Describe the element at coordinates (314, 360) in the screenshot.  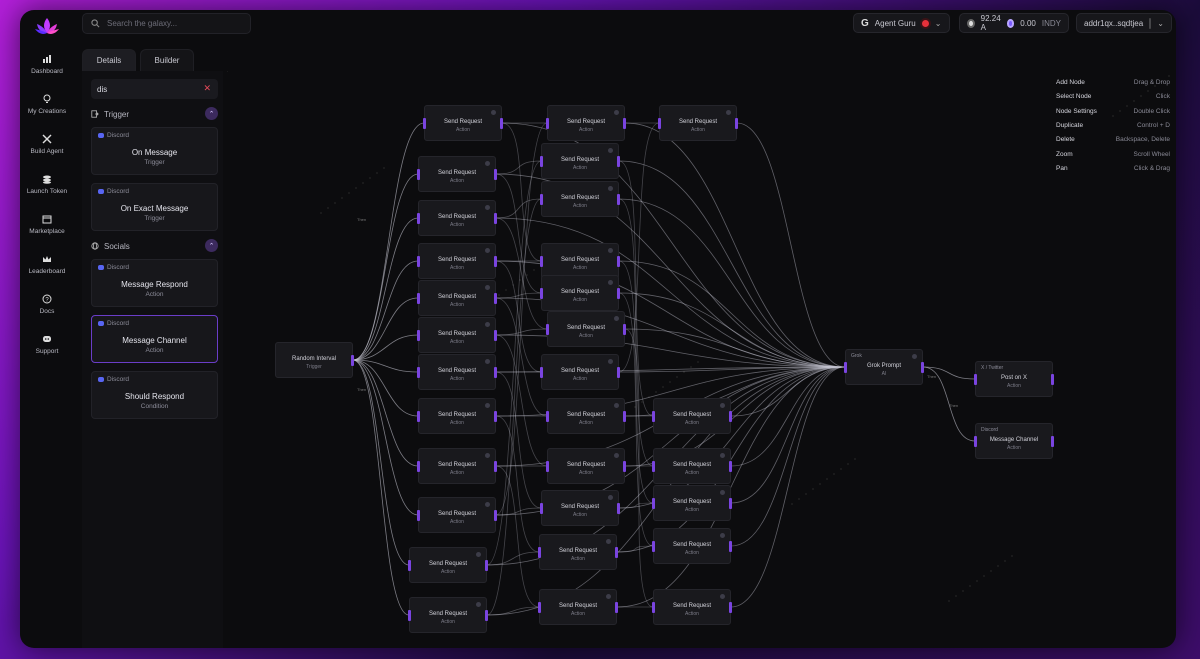
I see `node-random-interval: Random Interval Trigger` at that location.